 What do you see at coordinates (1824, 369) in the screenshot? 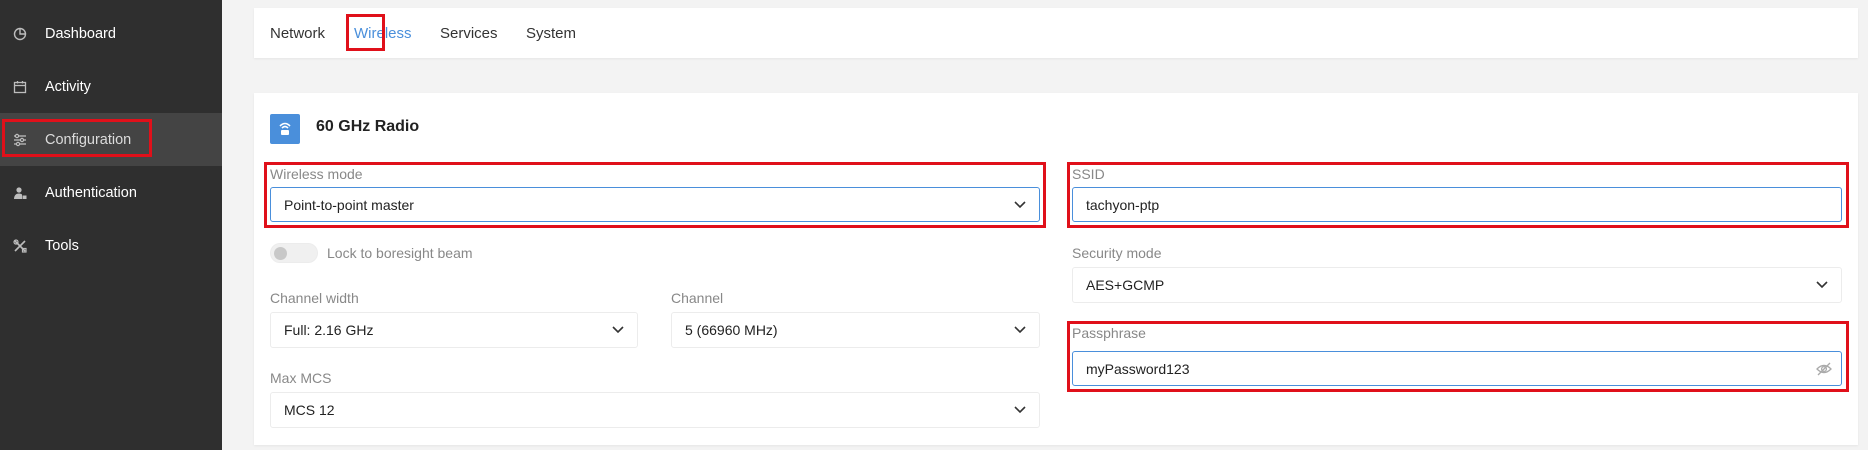
I see `eye-off-icon` at bounding box center [1824, 369].